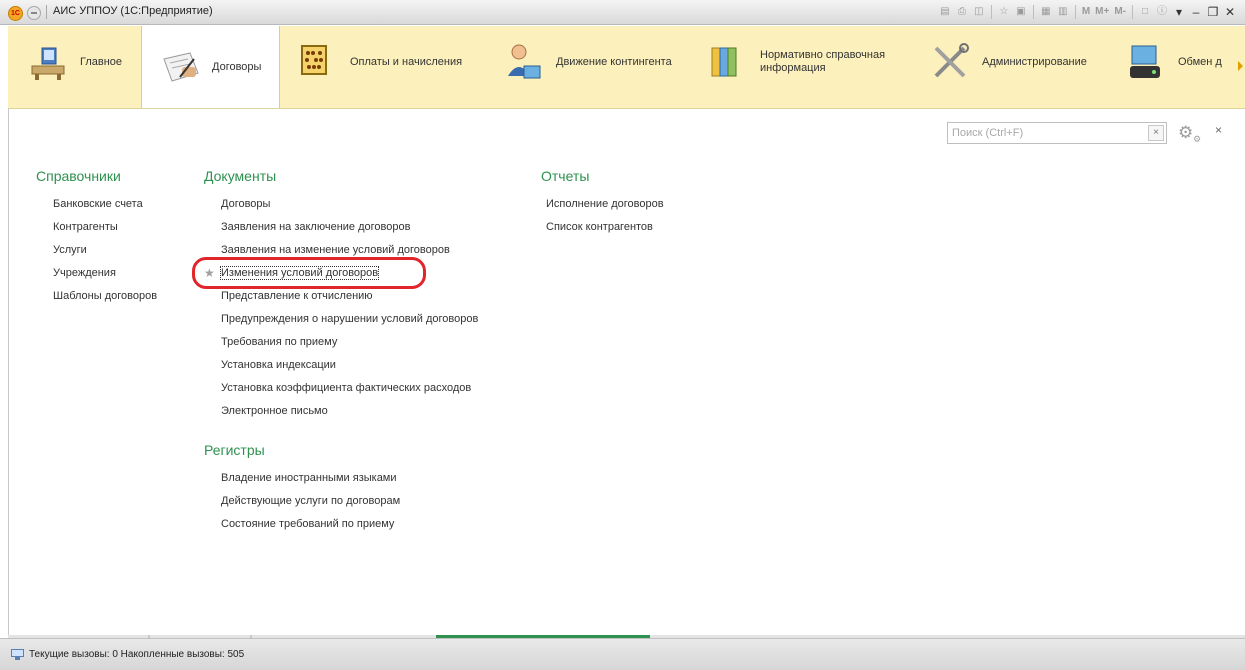 This screenshot has height=670, width=1245. I want to click on list-item: Электронное письмо, so click(349, 411).